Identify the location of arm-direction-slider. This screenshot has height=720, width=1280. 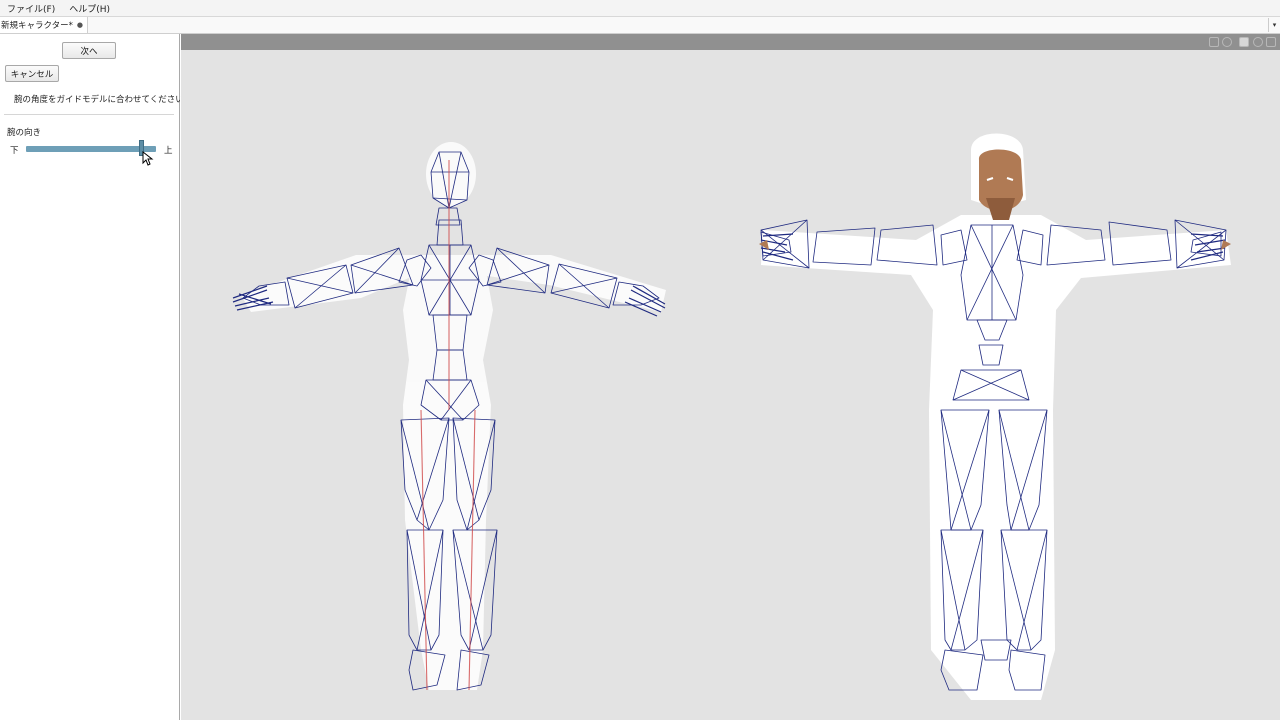
(91, 149).